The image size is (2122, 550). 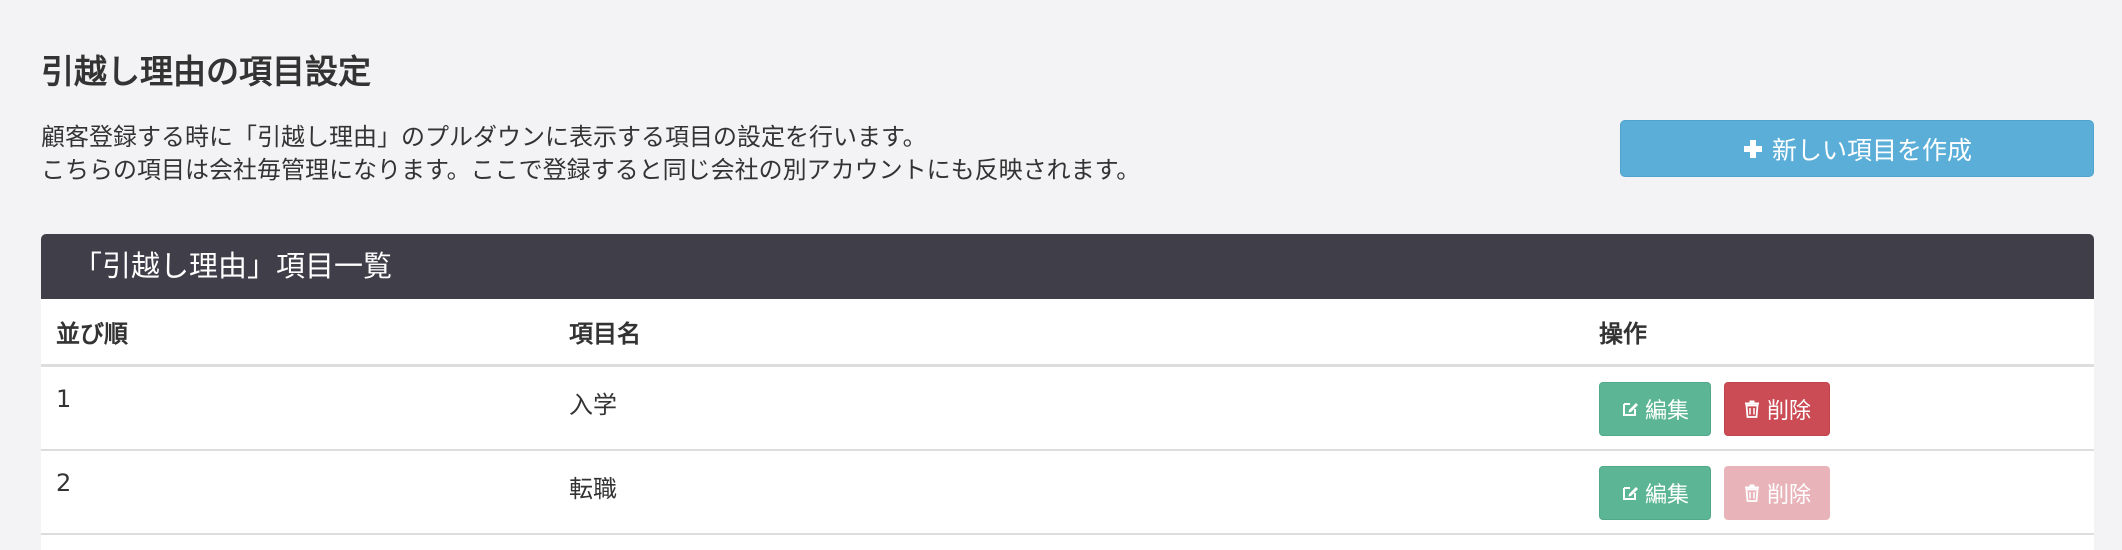 What do you see at coordinates (206, 71) in the screenshot?
I see `page-title: 引越し理由の項目設定` at bounding box center [206, 71].